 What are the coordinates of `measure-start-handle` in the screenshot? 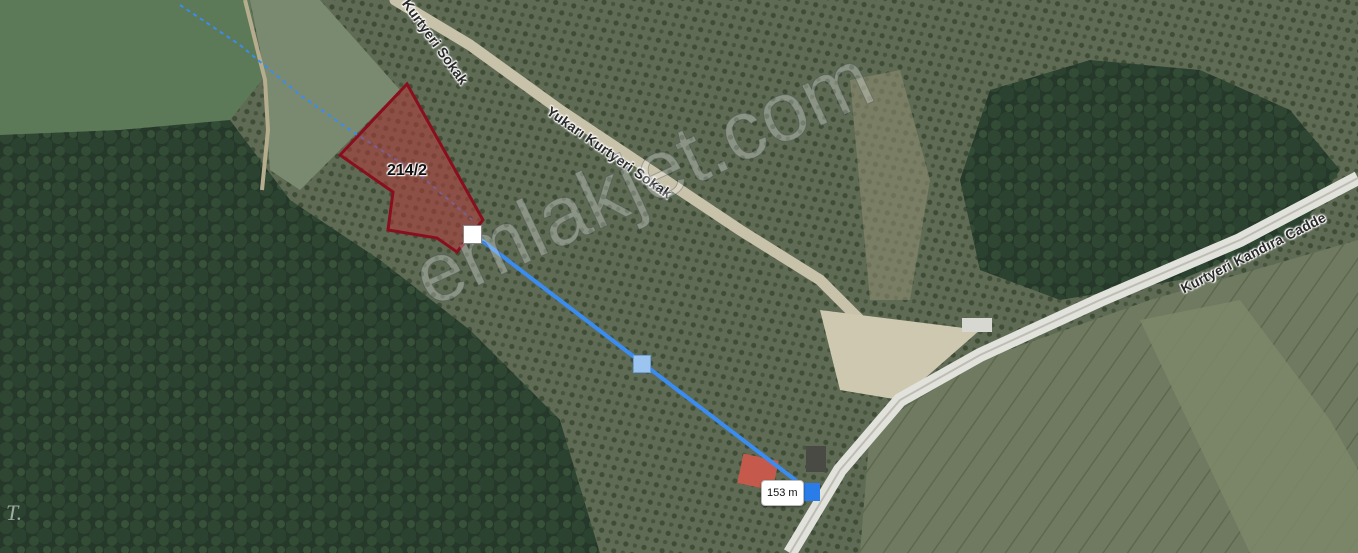 It's located at (472, 234).